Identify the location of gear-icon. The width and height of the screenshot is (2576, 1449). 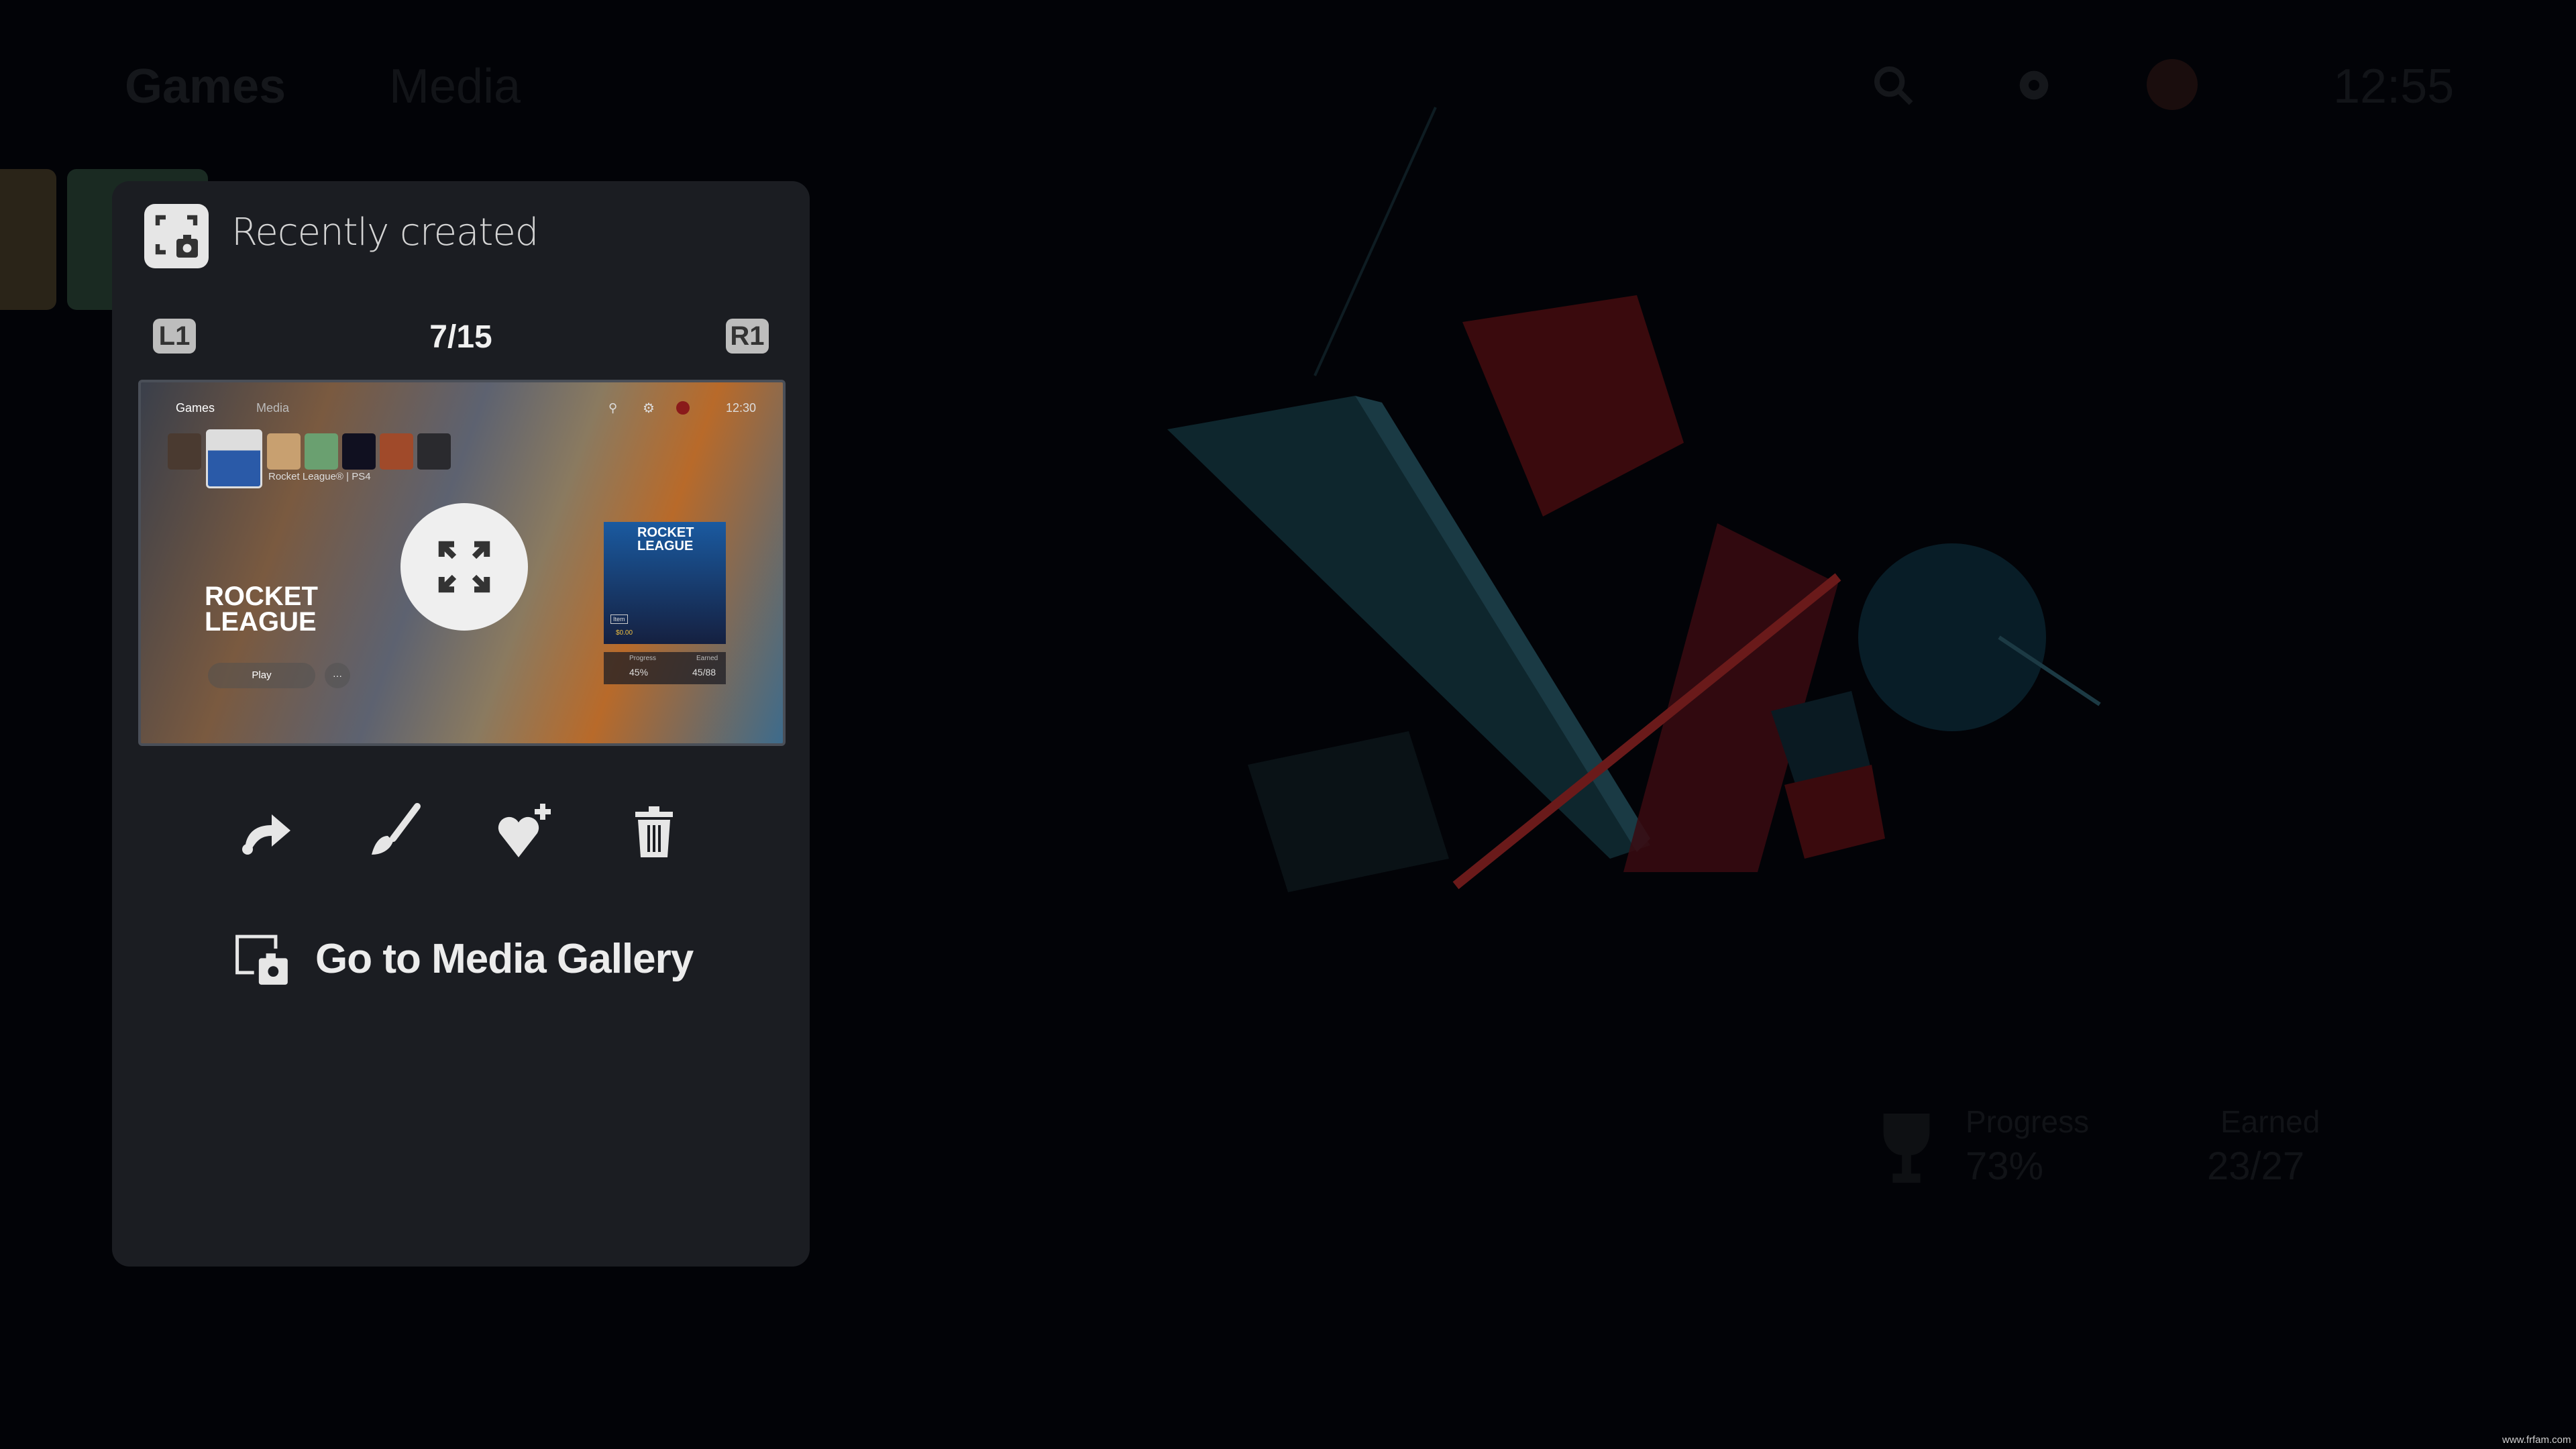
(2033, 85).